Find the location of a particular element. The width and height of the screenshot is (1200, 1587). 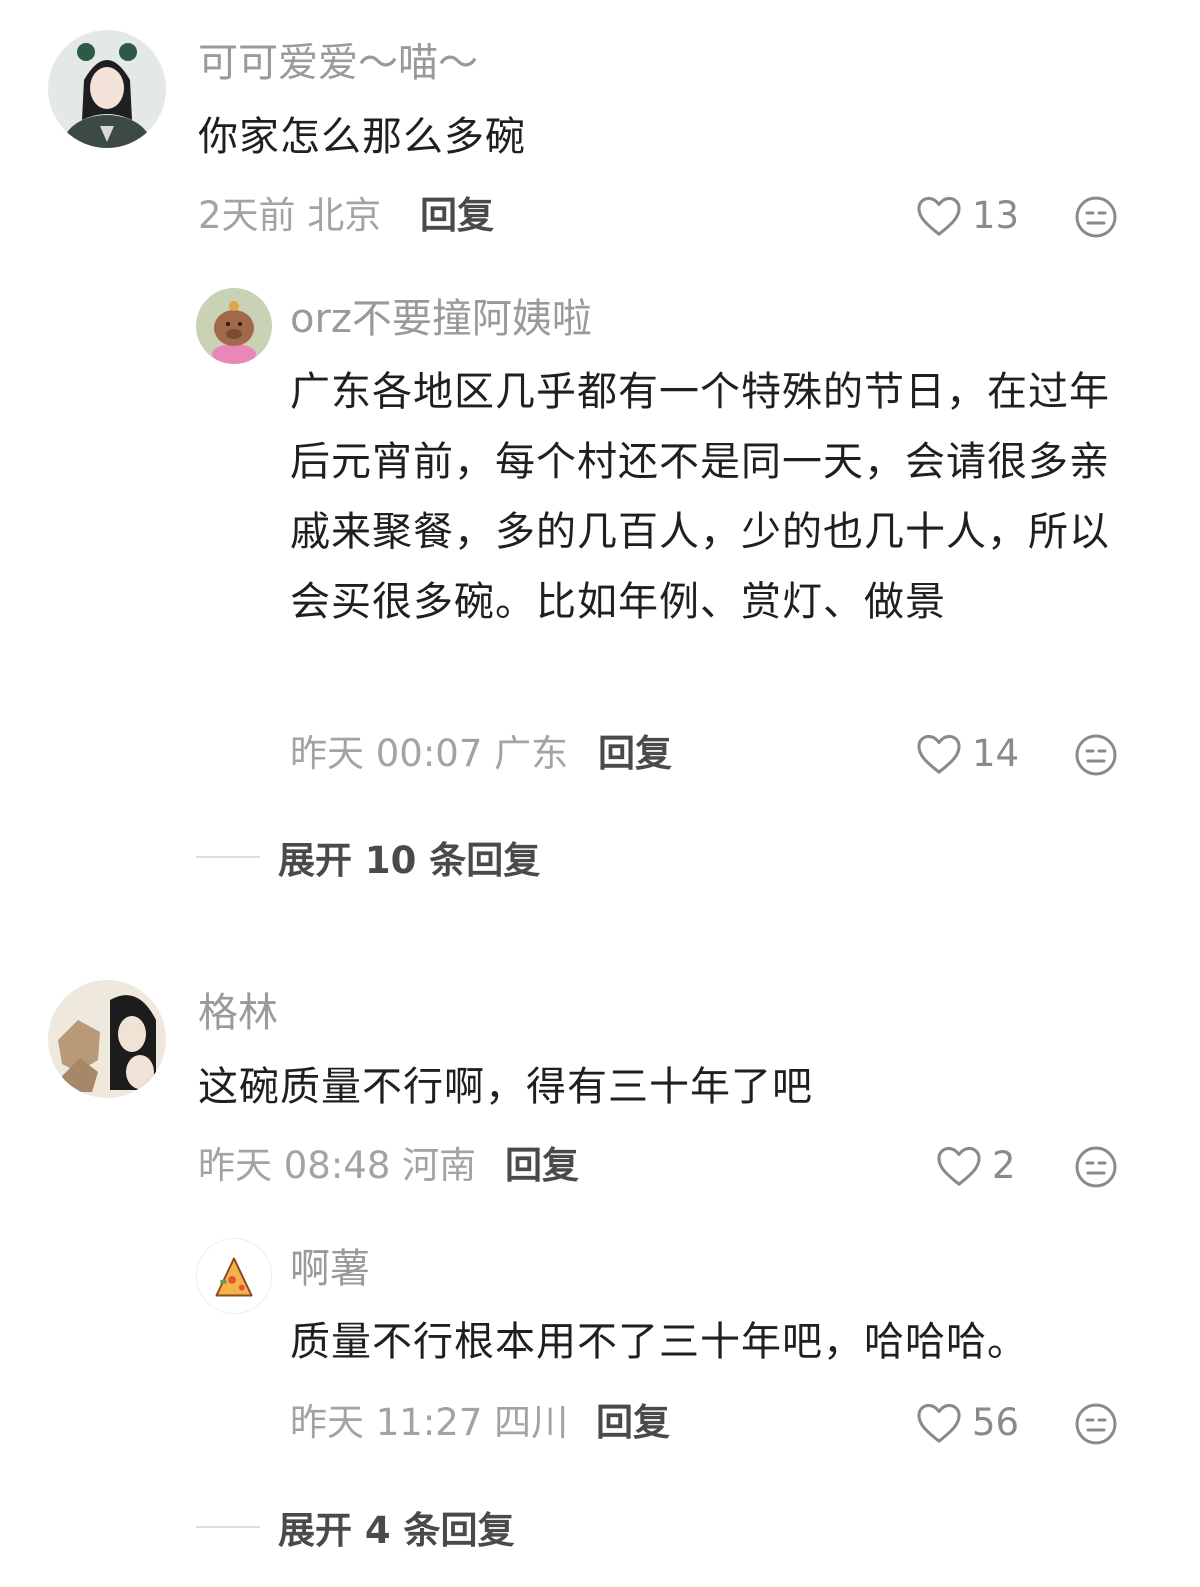

expand-replies-button: 展开 4 条回复 is located at coordinates (355, 1527).